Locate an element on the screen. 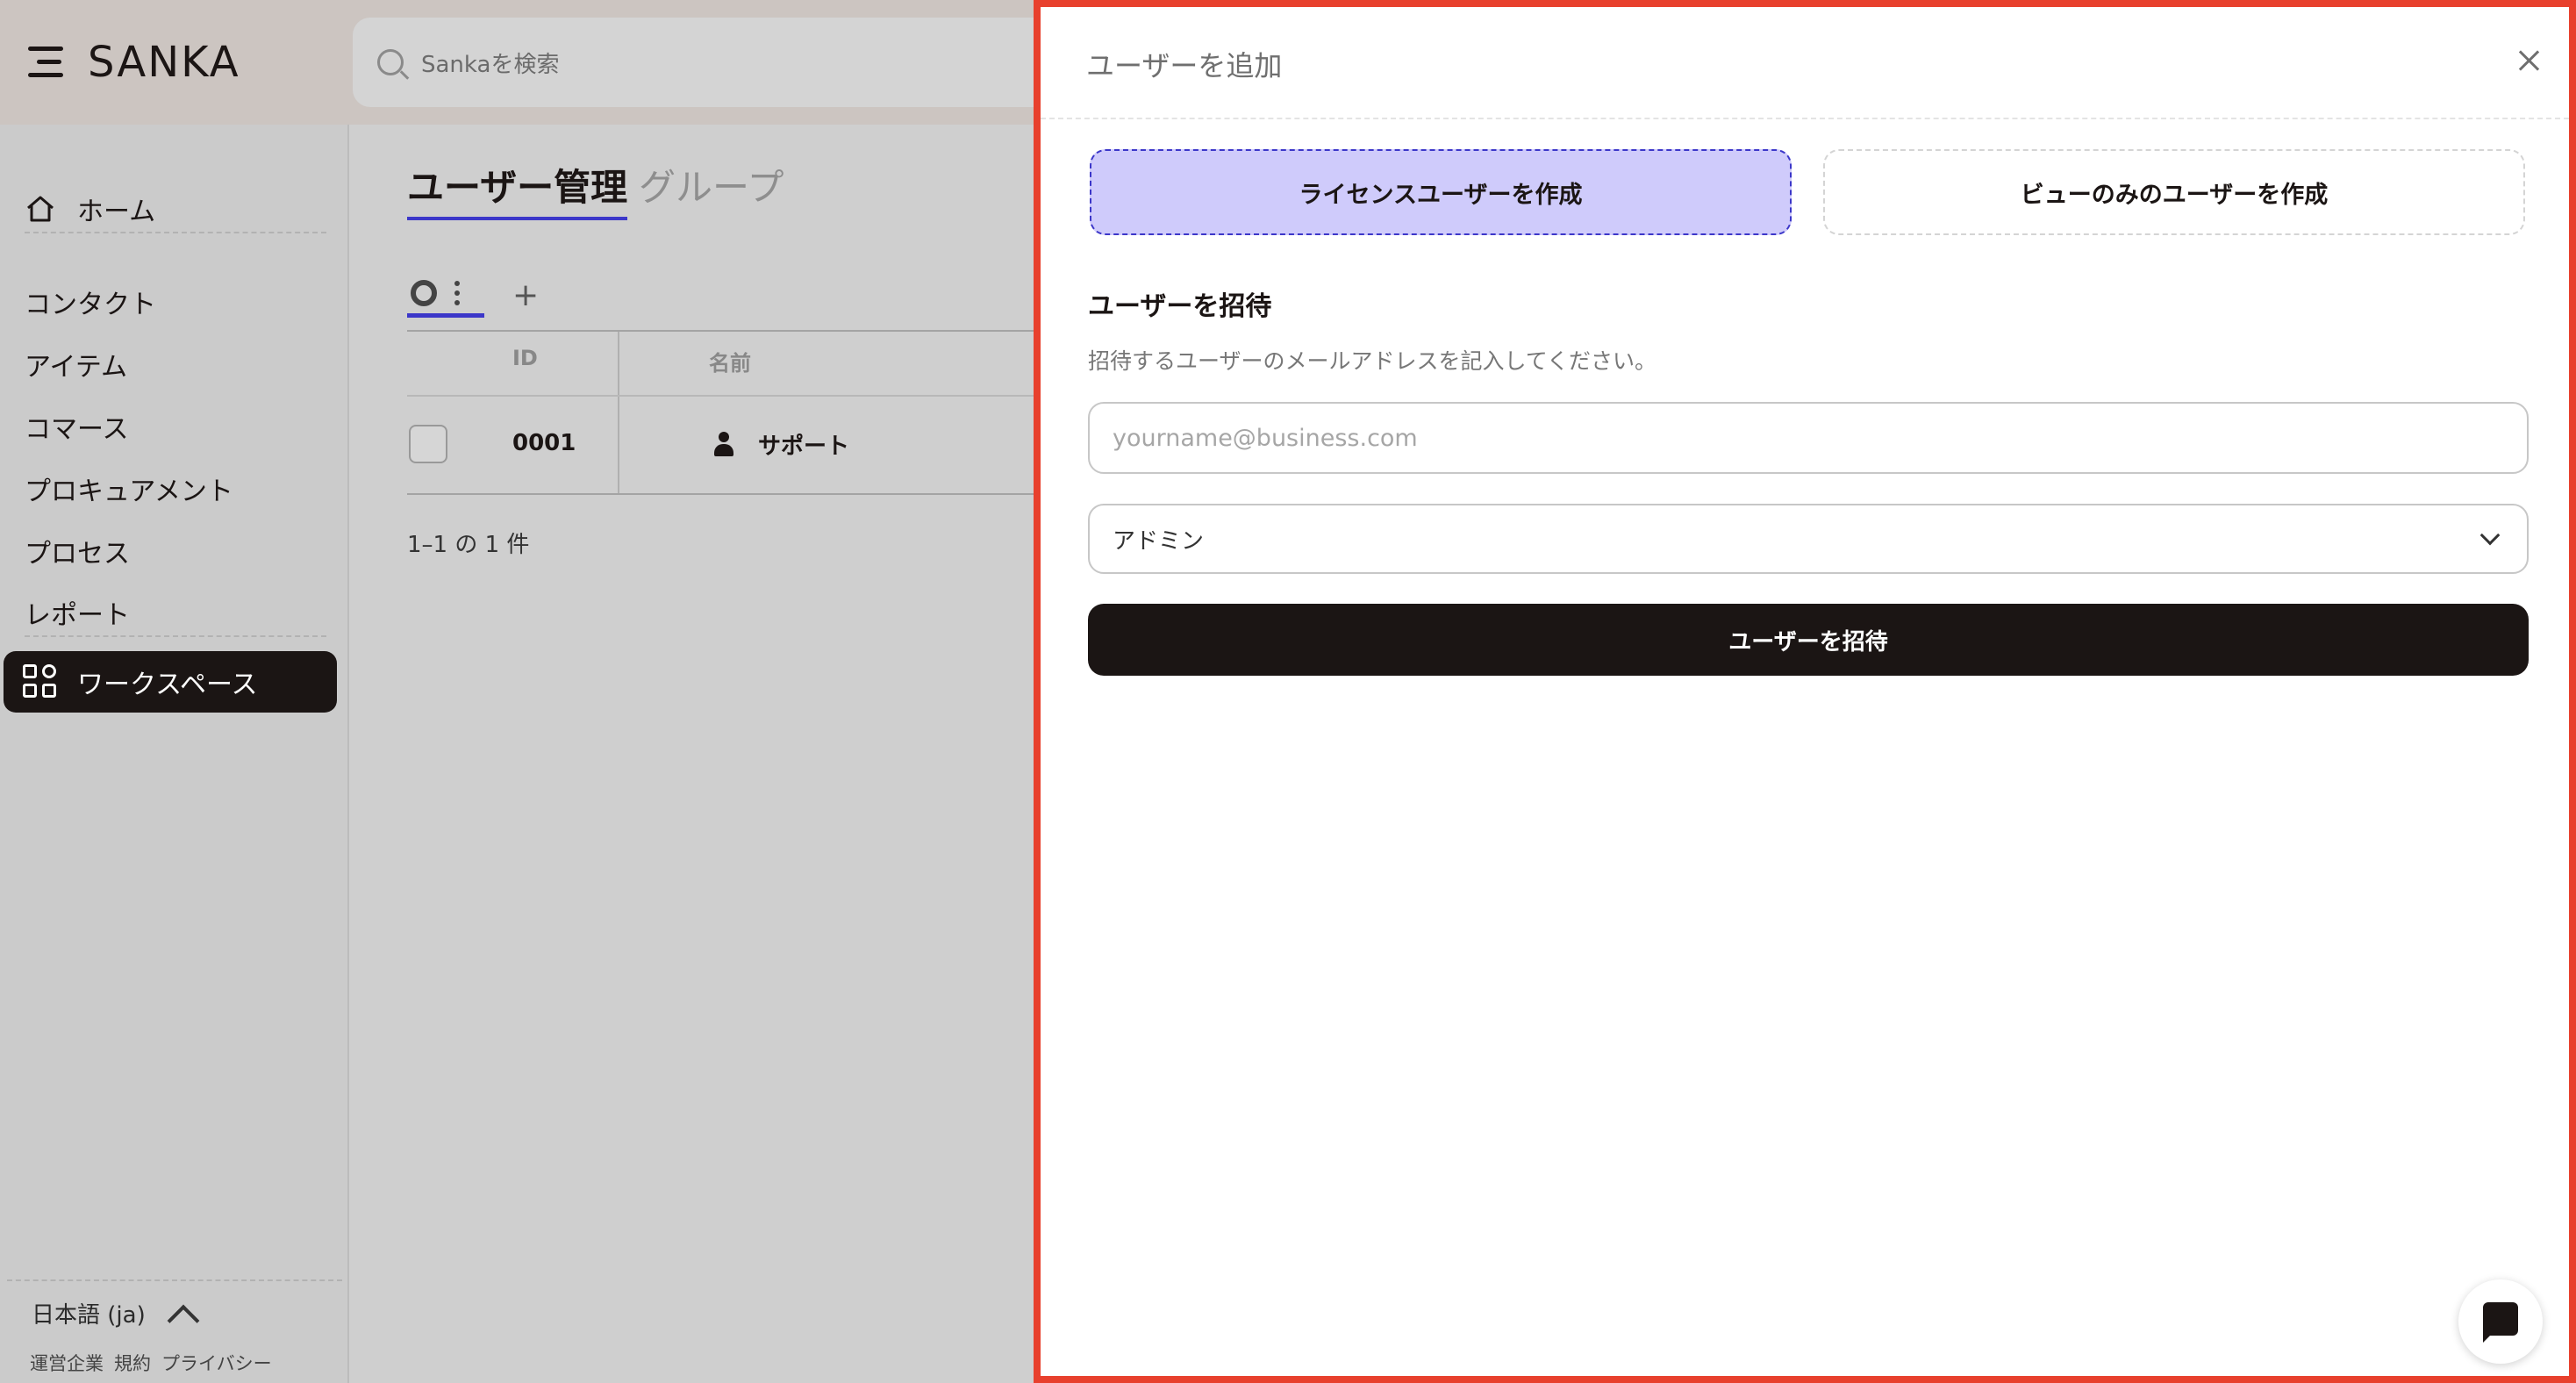 Image resolution: width=2576 pixels, height=1383 pixels. sidebar-item-label: レポート is located at coordinates (77, 615).